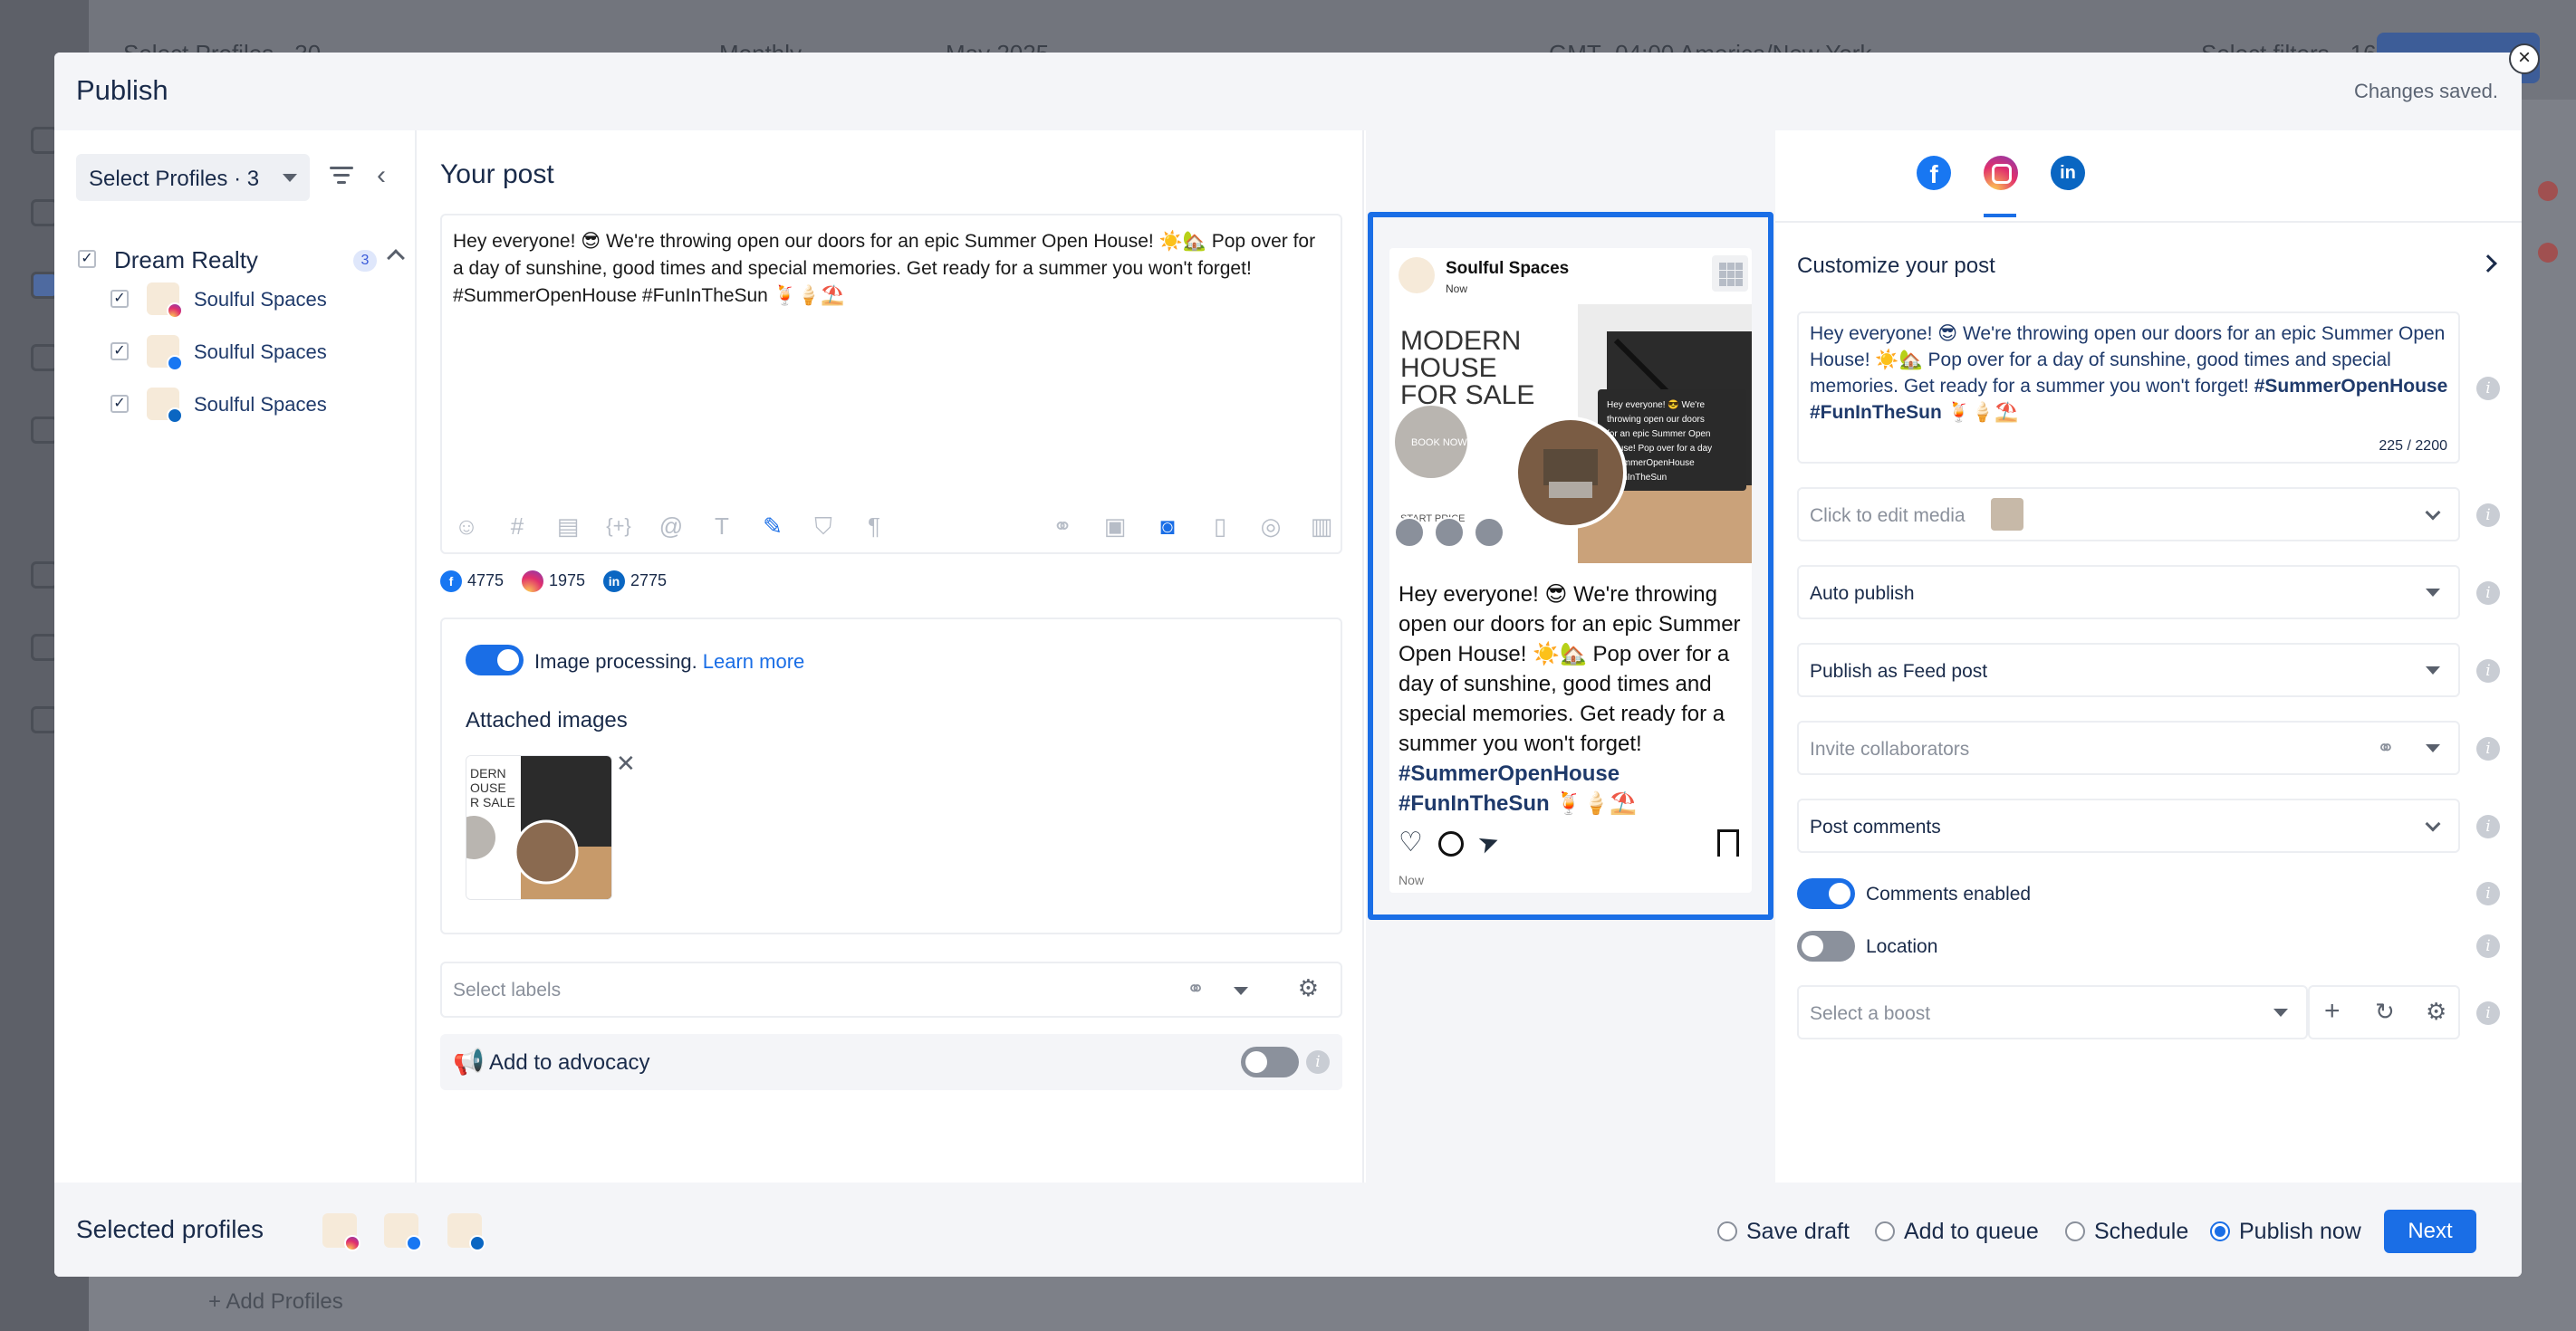 The image size is (2576, 1331). Describe the element at coordinates (2068, 173) in the screenshot. I see `tab-linkedin: in` at that location.